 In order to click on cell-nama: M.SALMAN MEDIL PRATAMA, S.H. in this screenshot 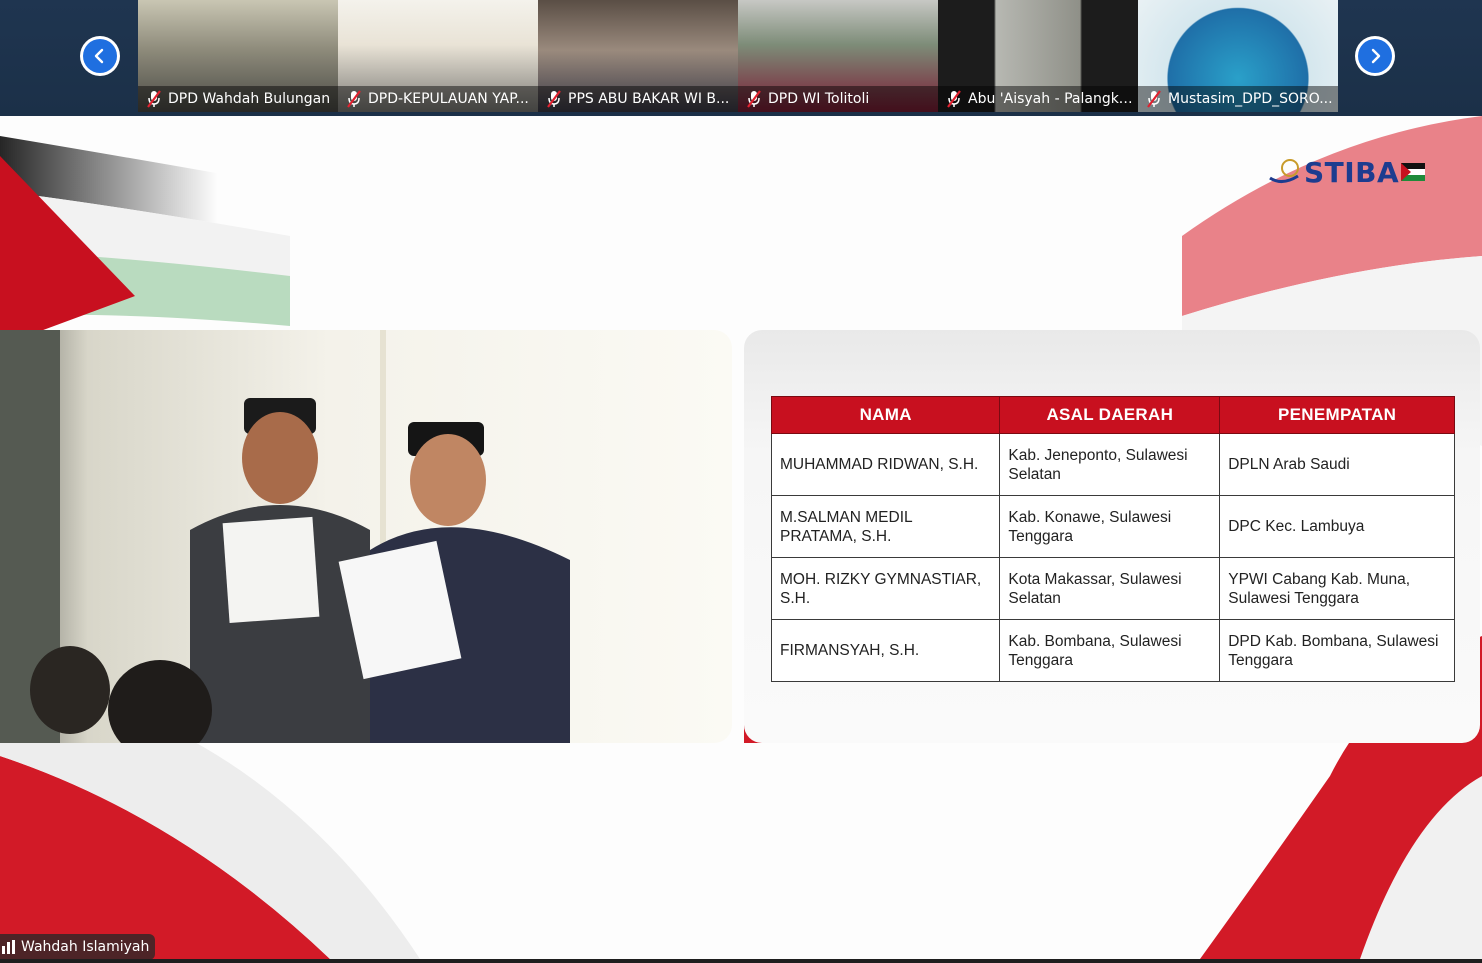, I will do `click(885, 526)`.